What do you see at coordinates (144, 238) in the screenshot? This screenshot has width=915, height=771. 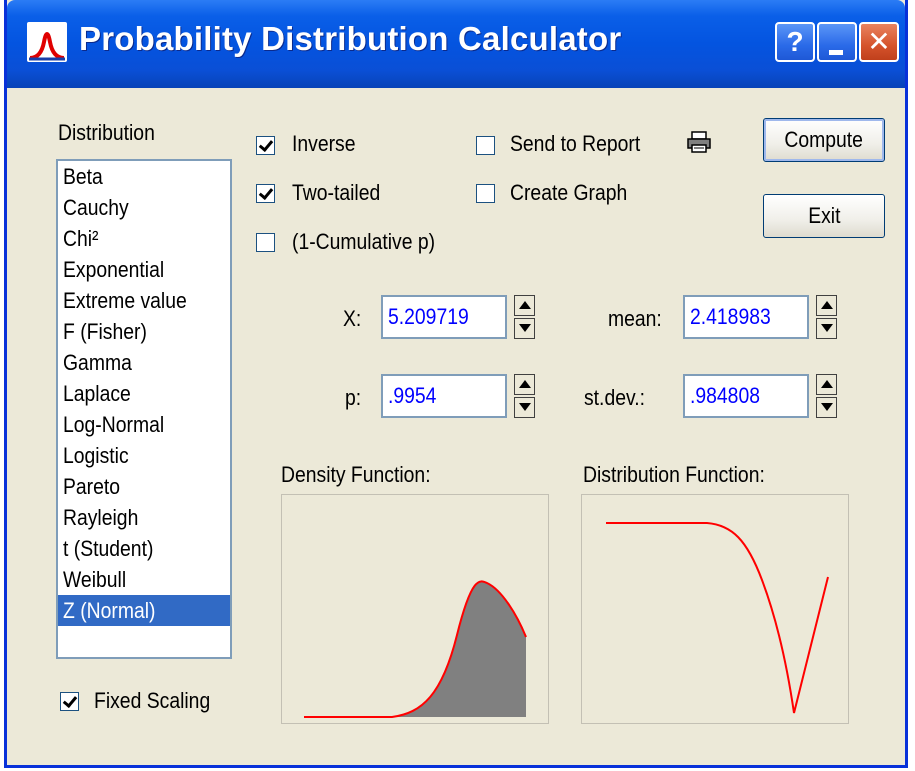 I see `list-item: Chi²` at bounding box center [144, 238].